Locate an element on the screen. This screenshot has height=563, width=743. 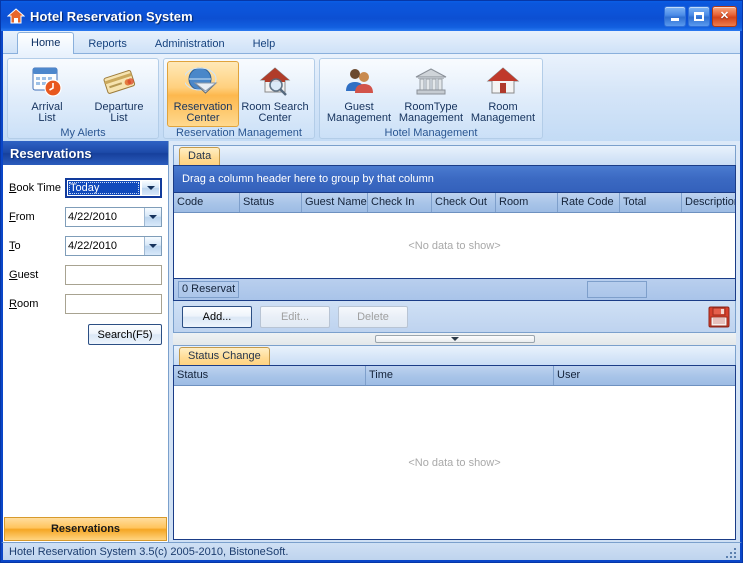
ribbon-group-label: Reservation Management is located at coordinates (239, 133).